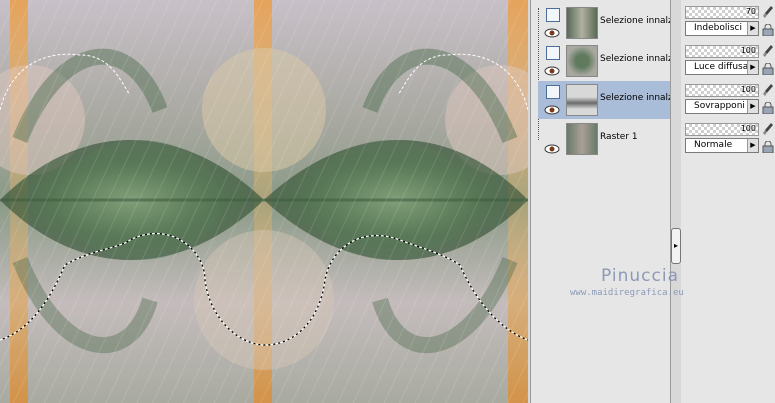 The width and height of the screenshot is (775, 403). What do you see at coordinates (718, 28) in the screenshot?
I see `blend-mode-label: Indebolisci` at bounding box center [718, 28].